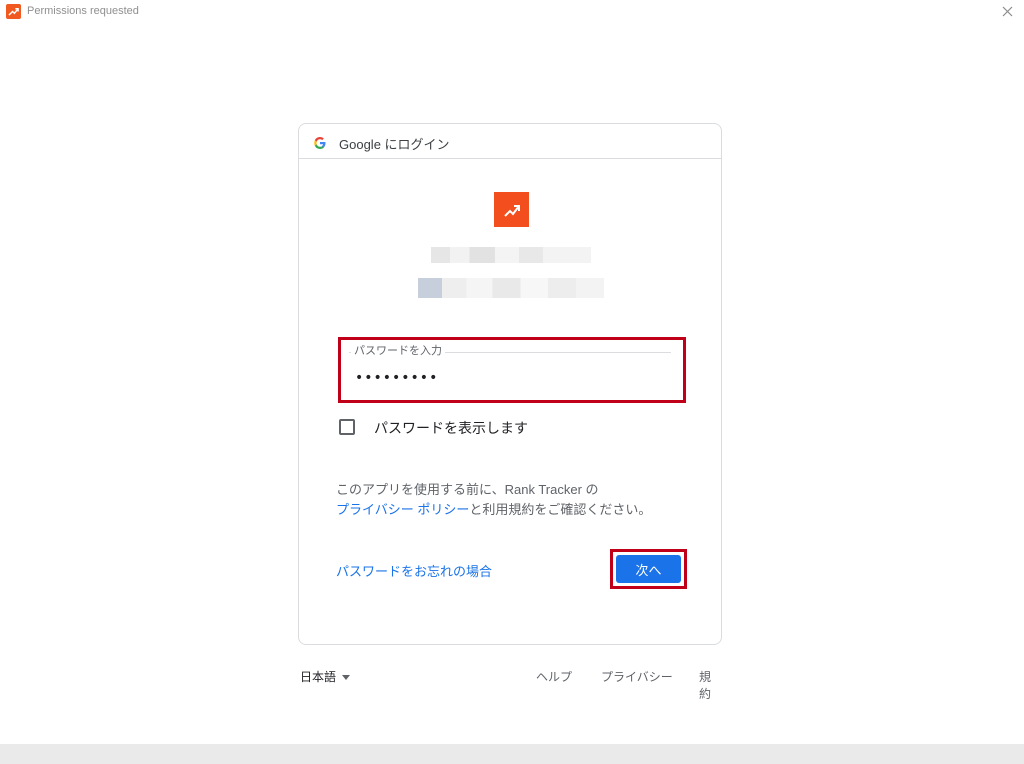 The image size is (1024, 764). Describe the element at coordinates (512, 754) in the screenshot. I see `window-bottom-strip` at that location.